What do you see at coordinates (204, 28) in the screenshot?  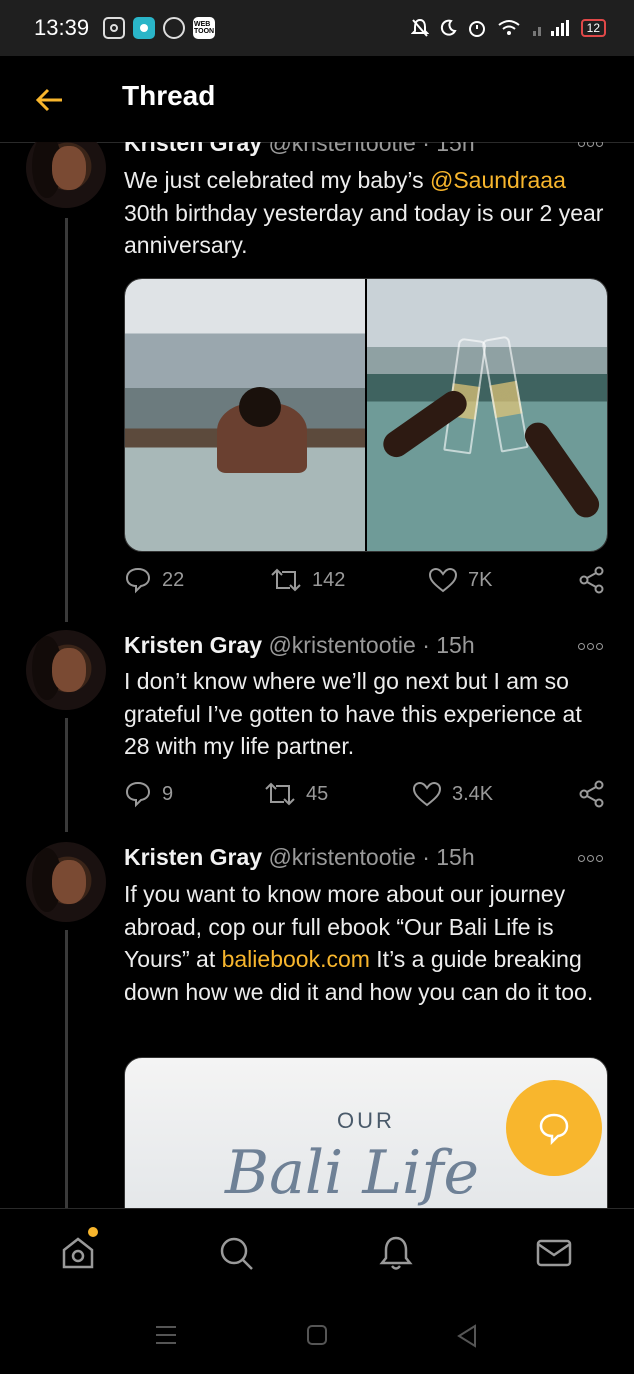 I see `webtoon-icon: WEB TOON` at bounding box center [204, 28].